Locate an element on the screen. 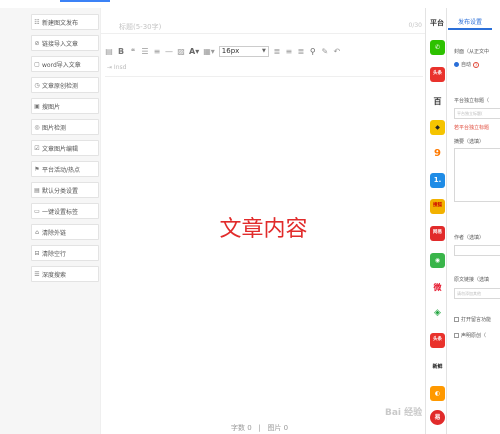  platform-title-input: 平台独立标题( is located at coordinates (477, 113).